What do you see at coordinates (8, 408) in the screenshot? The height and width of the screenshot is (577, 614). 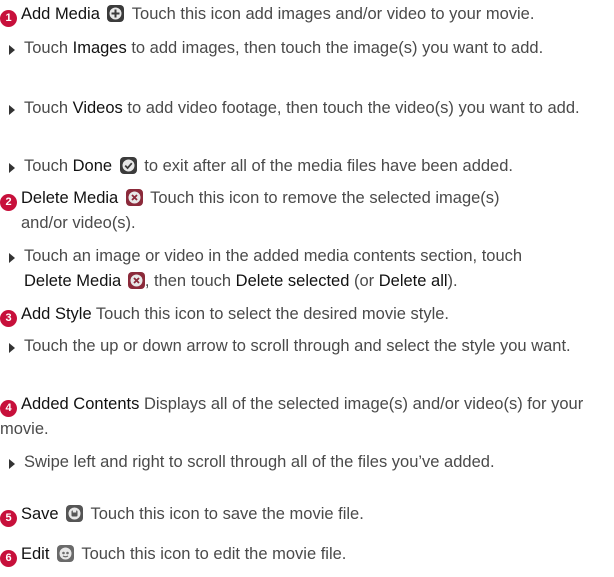 I see `number-badge: 4` at bounding box center [8, 408].